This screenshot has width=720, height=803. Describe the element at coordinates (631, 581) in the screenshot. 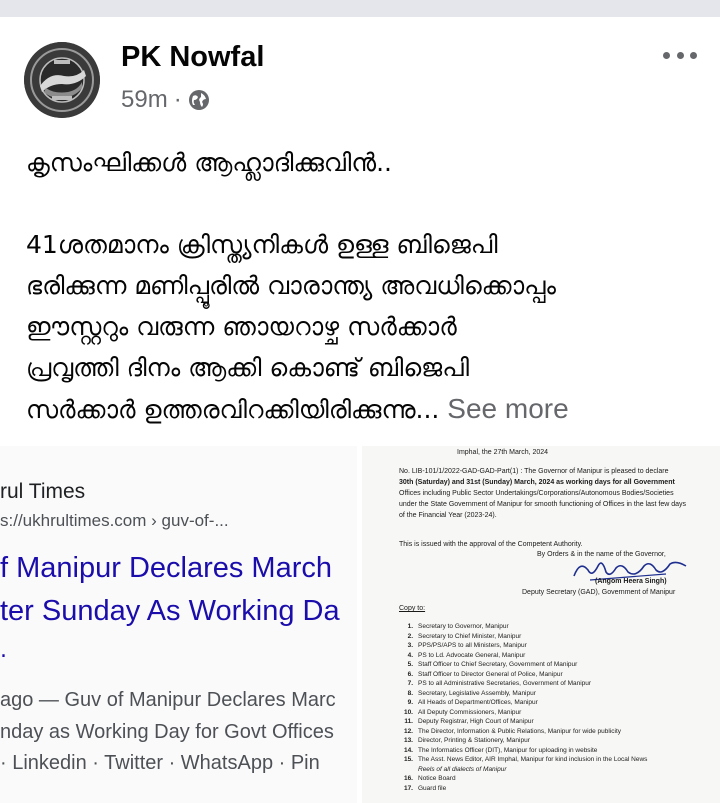

I see `doc-signatory-name: (Angom Heera Singh)` at that location.